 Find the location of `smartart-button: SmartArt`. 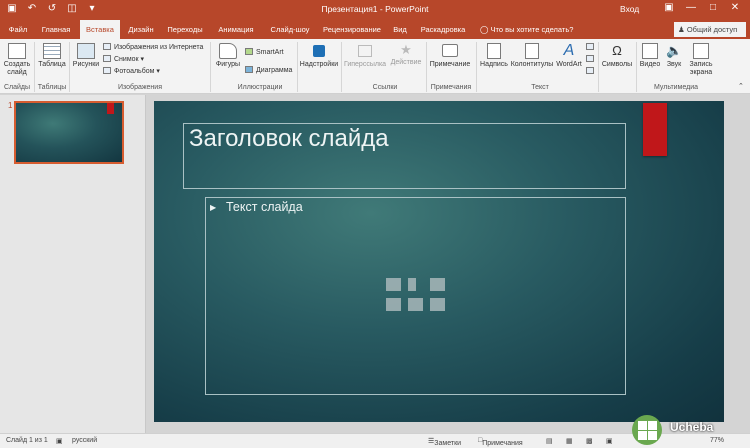

smartart-button: SmartArt is located at coordinates (264, 53).